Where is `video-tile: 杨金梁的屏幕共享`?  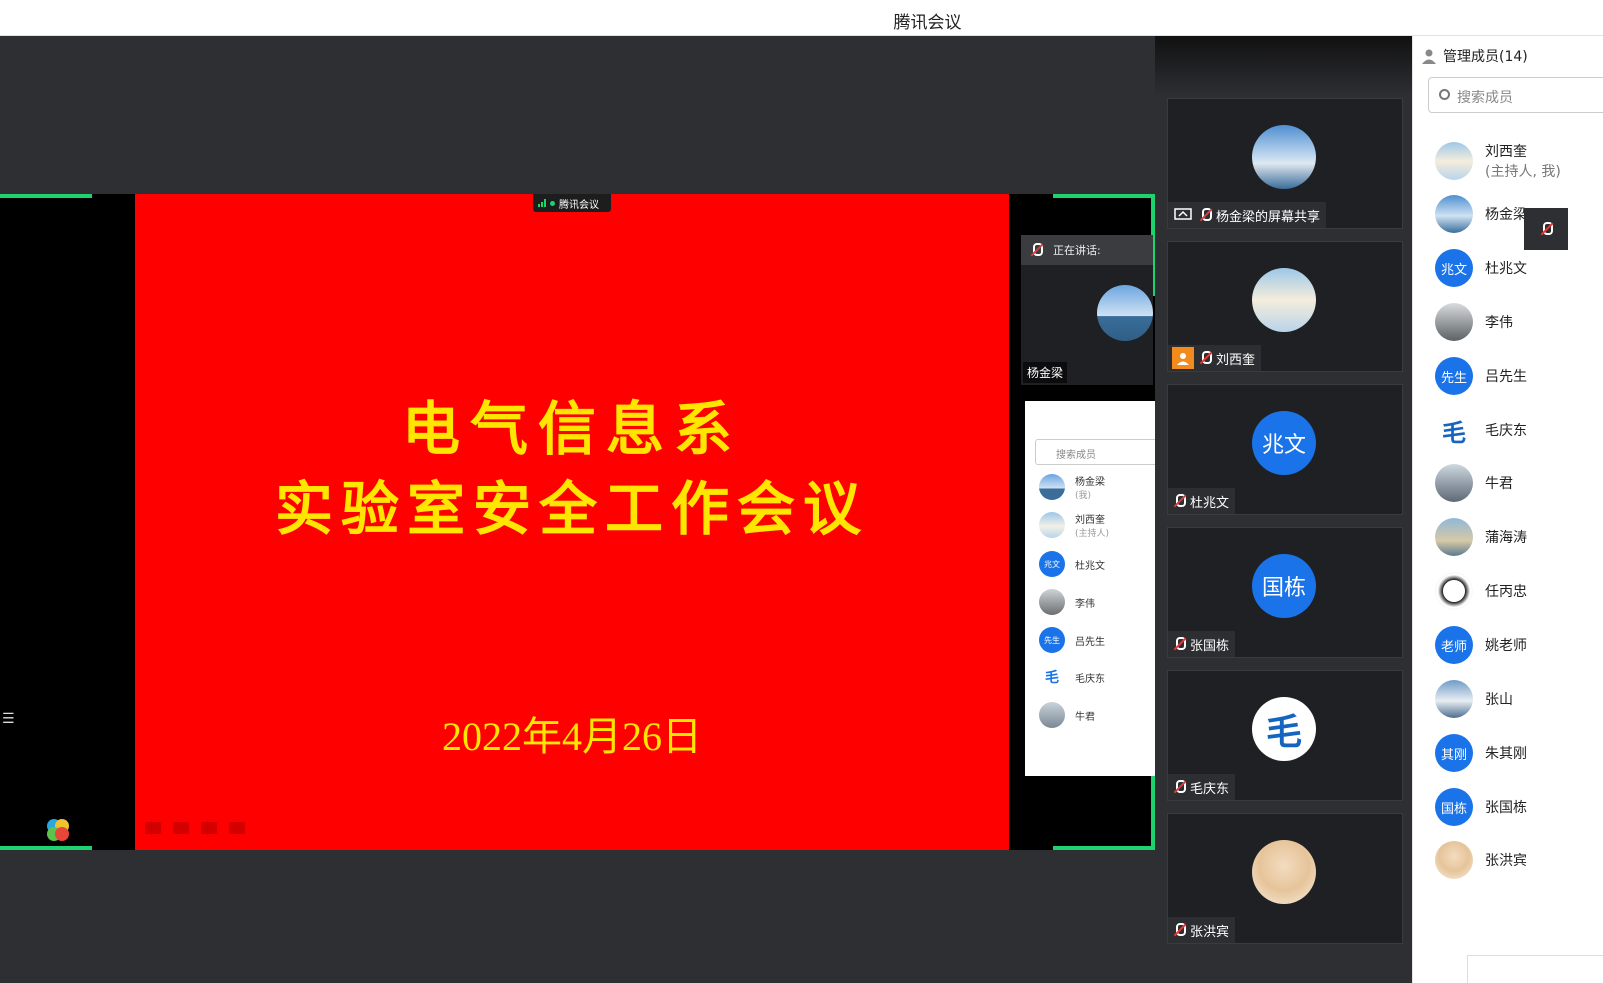
video-tile: 杨金梁的屏幕共享 is located at coordinates (1285, 163).